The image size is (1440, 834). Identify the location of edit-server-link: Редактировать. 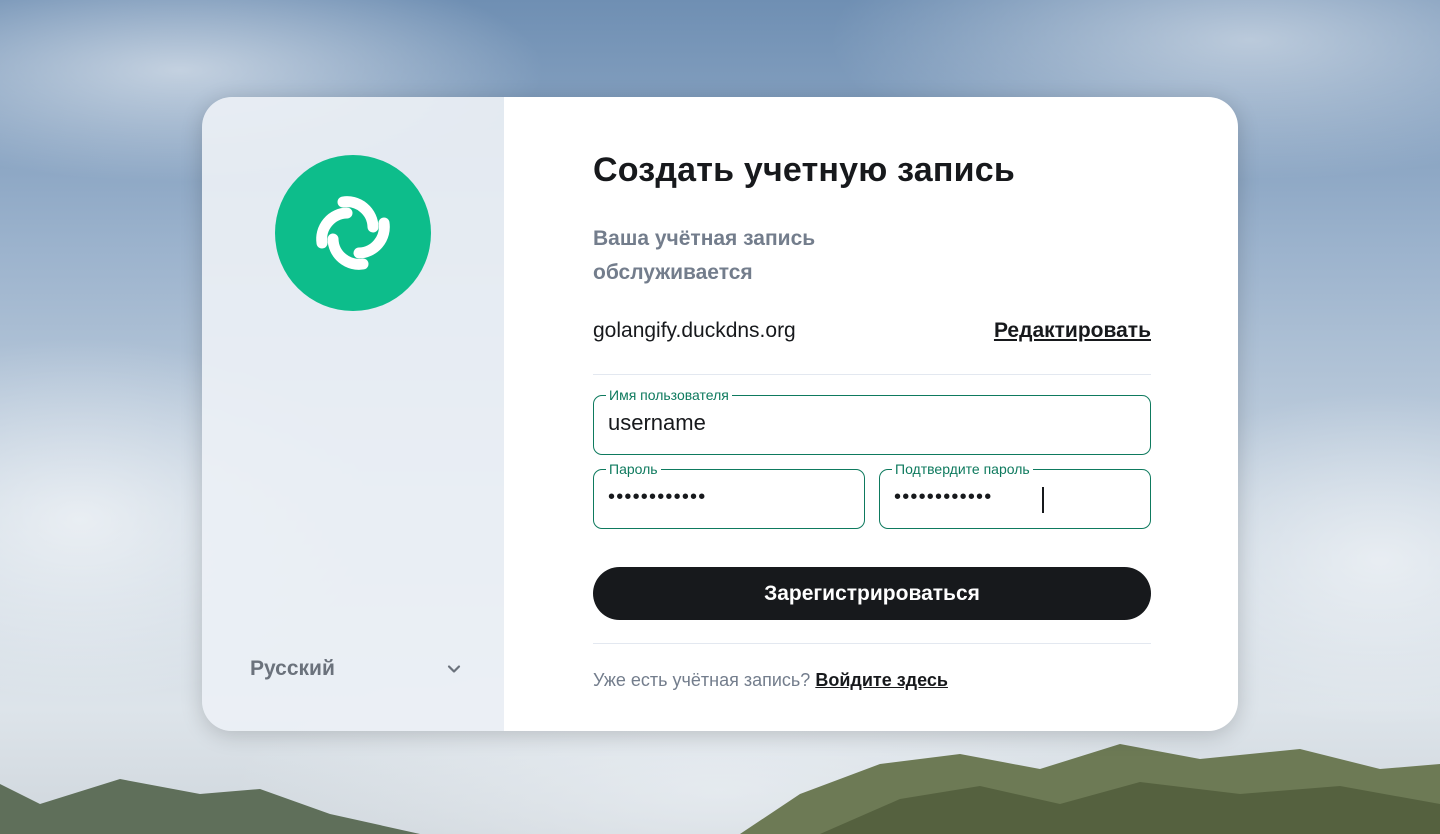
(1072, 331).